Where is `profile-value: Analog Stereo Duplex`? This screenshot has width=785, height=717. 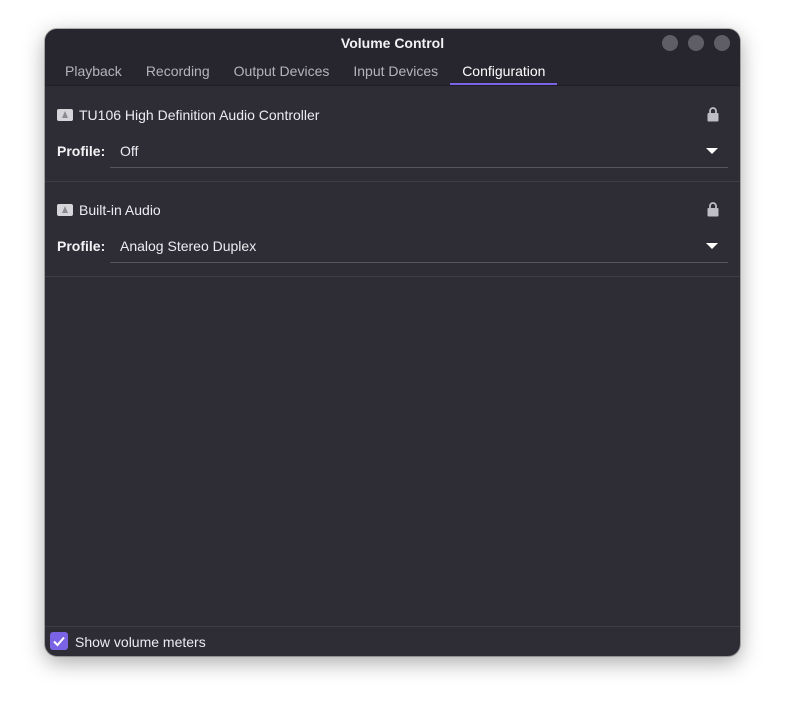 profile-value: Analog Stereo Duplex is located at coordinates (188, 246).